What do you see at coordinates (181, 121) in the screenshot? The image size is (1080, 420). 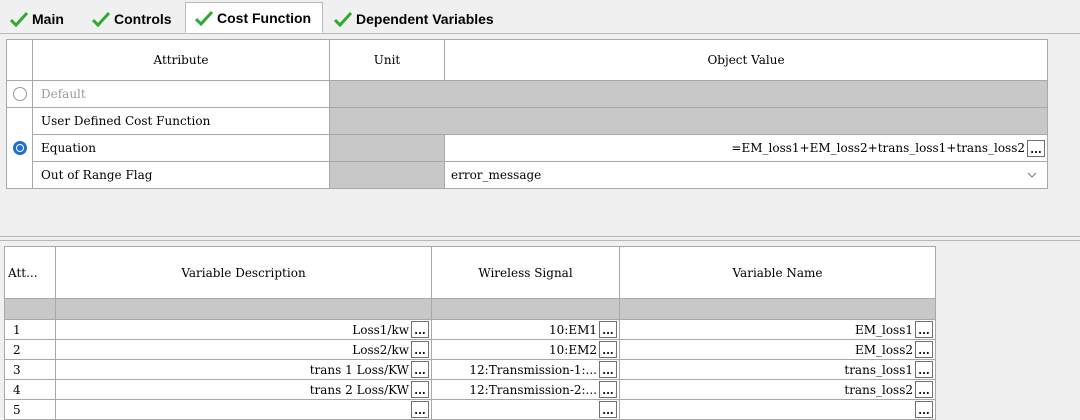 I see `user-defined-label: User Defined Cost Function` at bounding box center [181, 121].